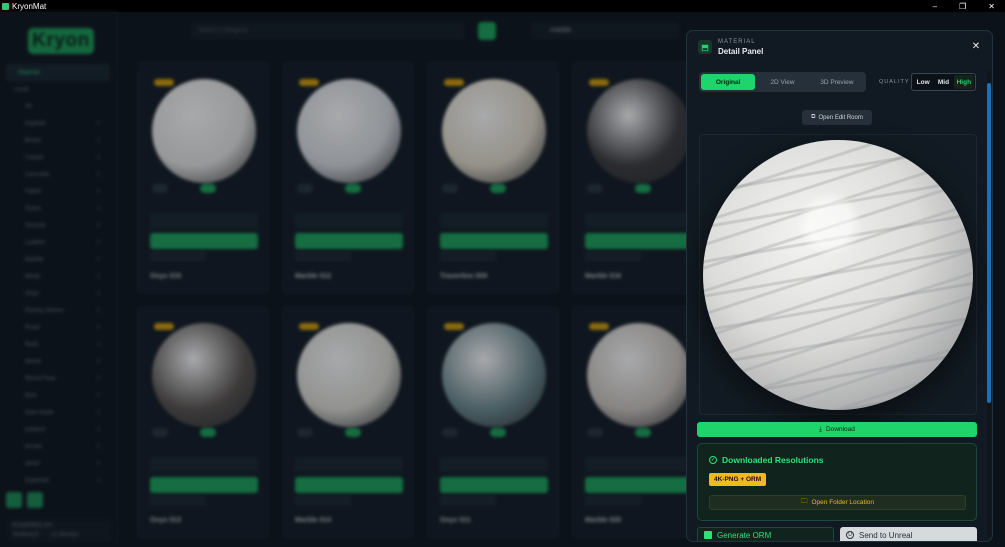 This screenshot has width=1005, height=547. I want to click on close-panel-button: ✕, so click(976, 47).